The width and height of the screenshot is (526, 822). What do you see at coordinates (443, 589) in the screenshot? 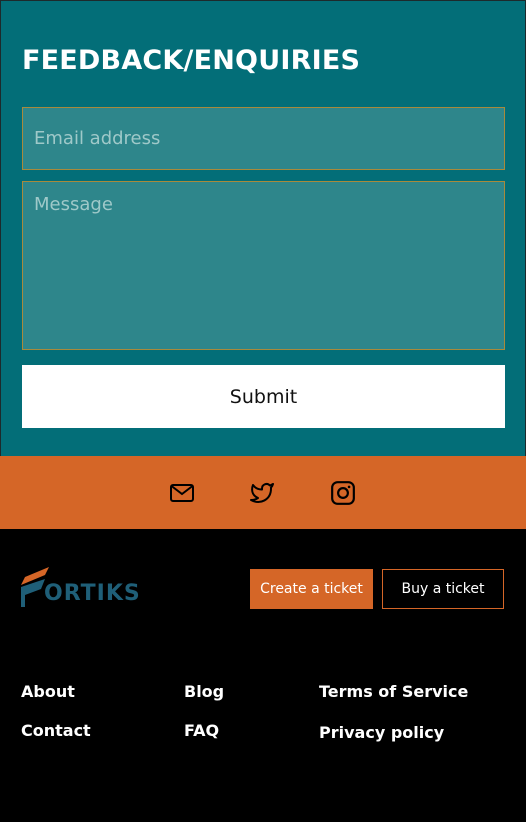
I see `buy-ticket-button: Buy a ticket` at bounding box center [443, 589].